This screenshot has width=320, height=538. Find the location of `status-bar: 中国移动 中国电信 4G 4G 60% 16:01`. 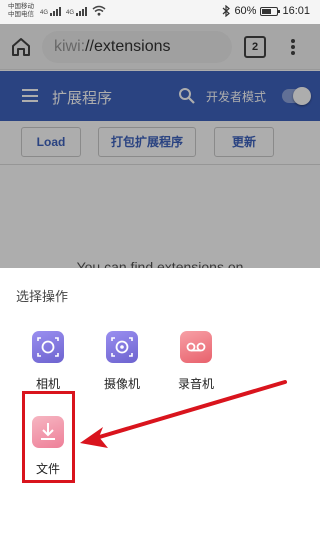

status-bar: 中国移动 中国电信 4G 4G 60% 16:01 is located at coordinates (160, 12).